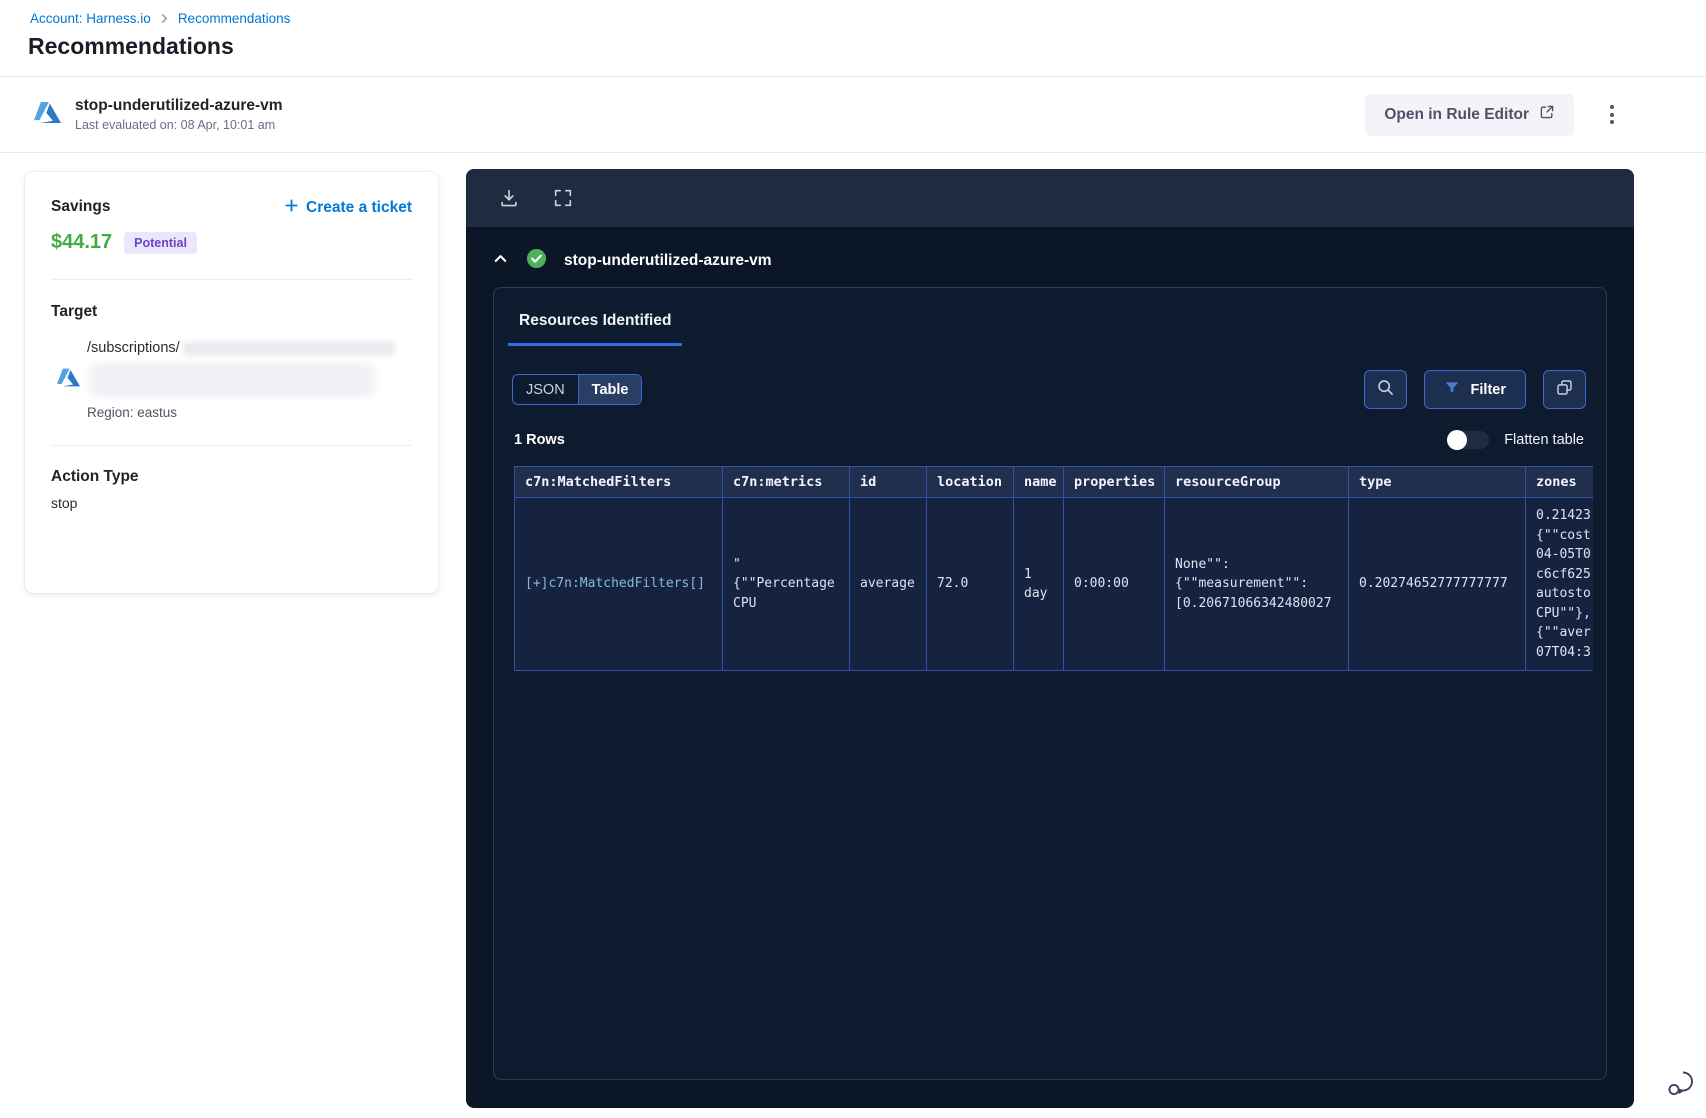 The image size is (1706, 1118). Describe the element at coordinates (1050, 198) in the screenshot. I see `panel-toolbar` at that location.